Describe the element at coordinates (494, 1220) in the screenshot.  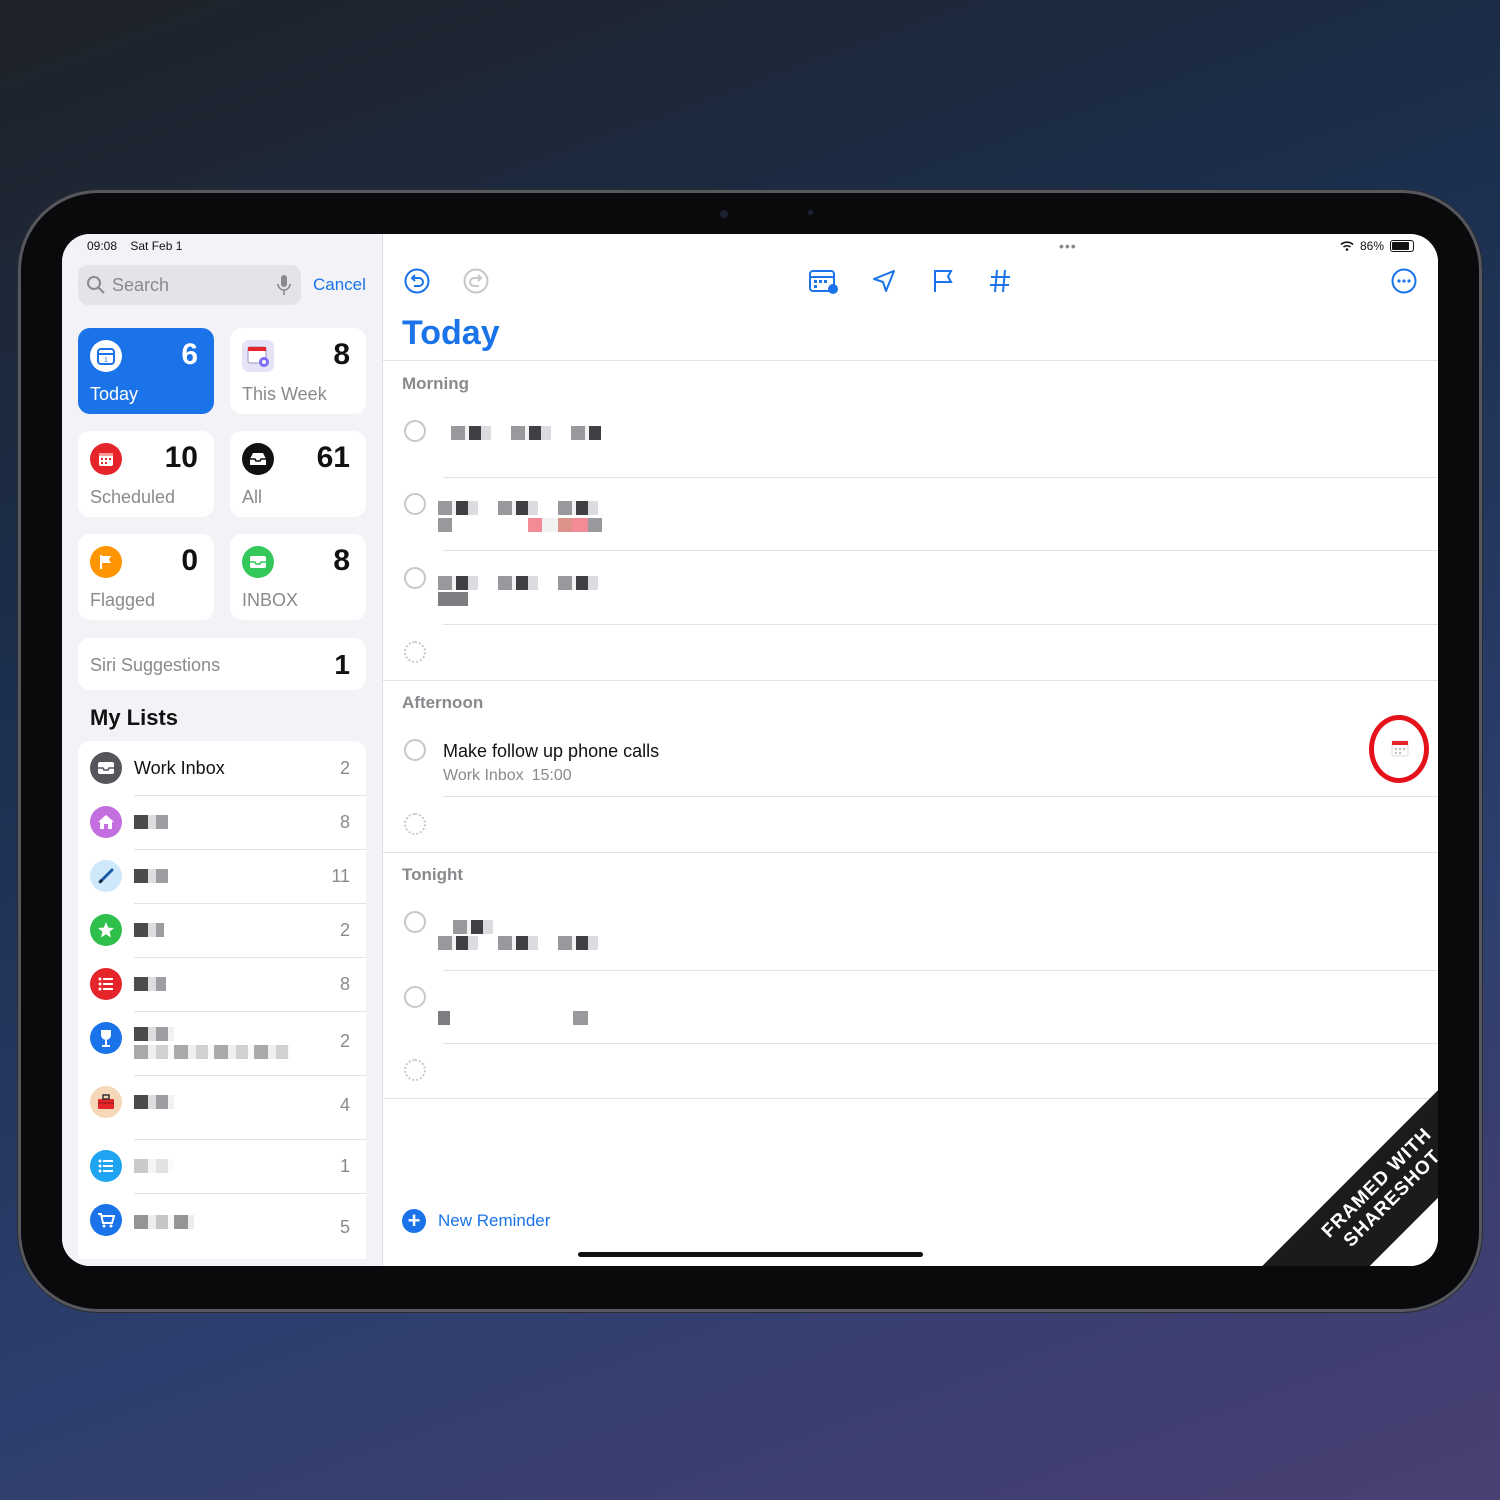
I see `new-reminder-label: New Reminder` at that location.